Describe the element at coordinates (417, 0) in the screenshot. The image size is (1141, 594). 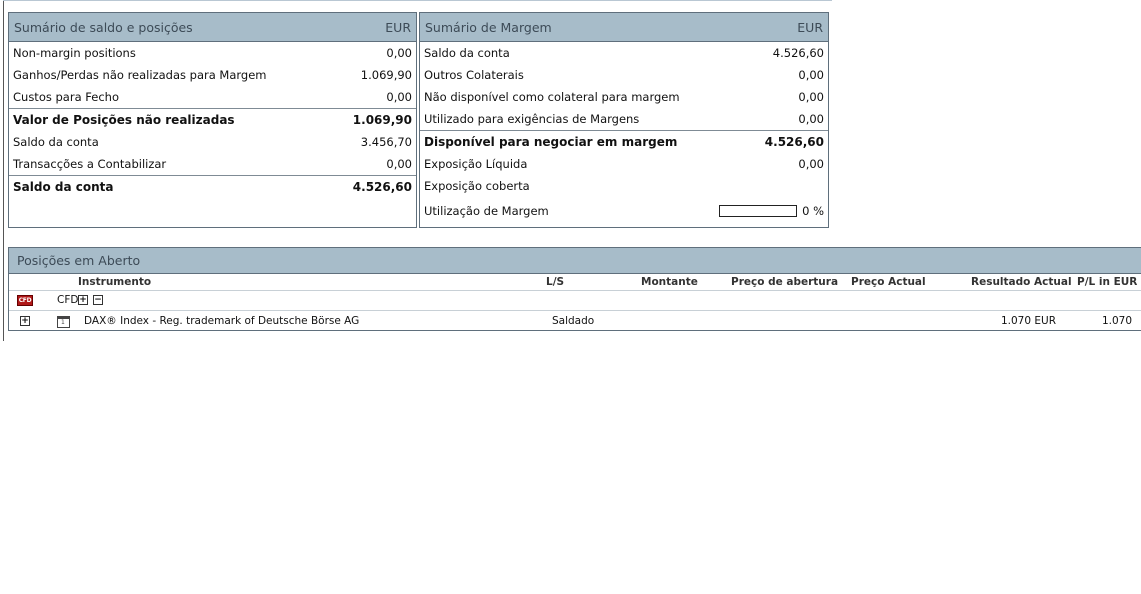
I see `window-top-border` at that location.